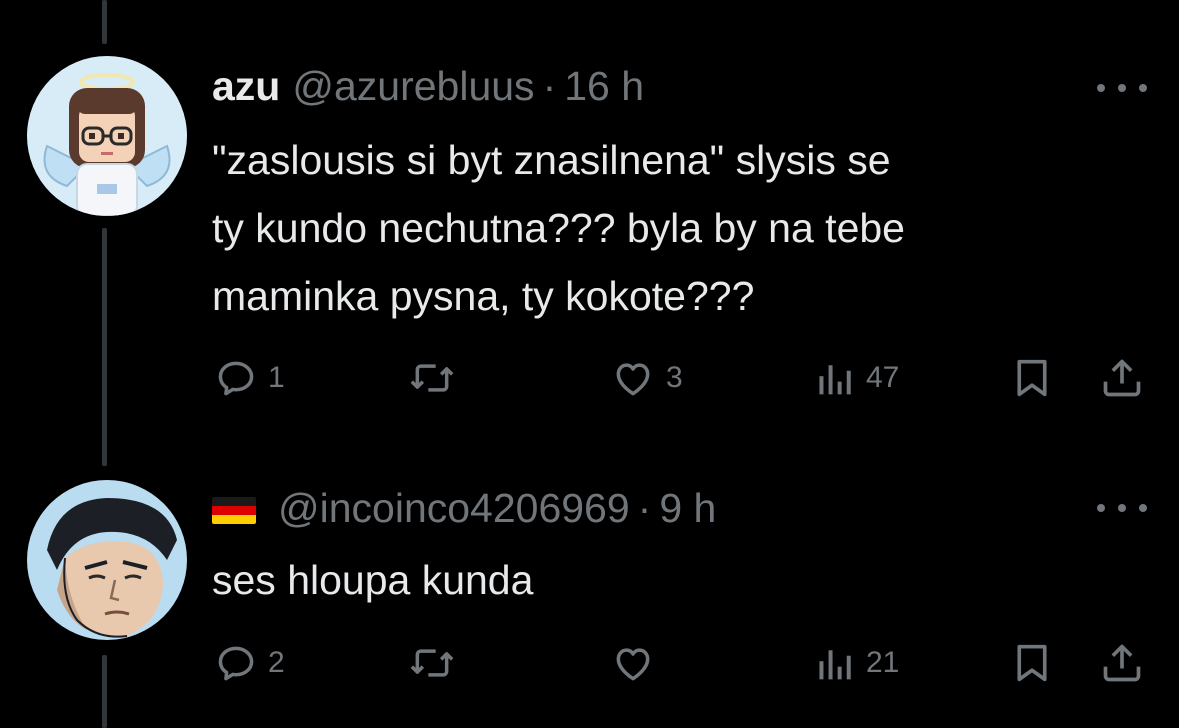 The width and height of the screenshot is (1179, 728). Describe the element at coordinates (883, 377) in the screenshot. I see `views-count: 47` at that location.